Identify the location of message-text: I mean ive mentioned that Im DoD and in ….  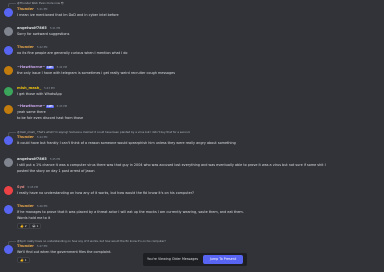
(68, 15).